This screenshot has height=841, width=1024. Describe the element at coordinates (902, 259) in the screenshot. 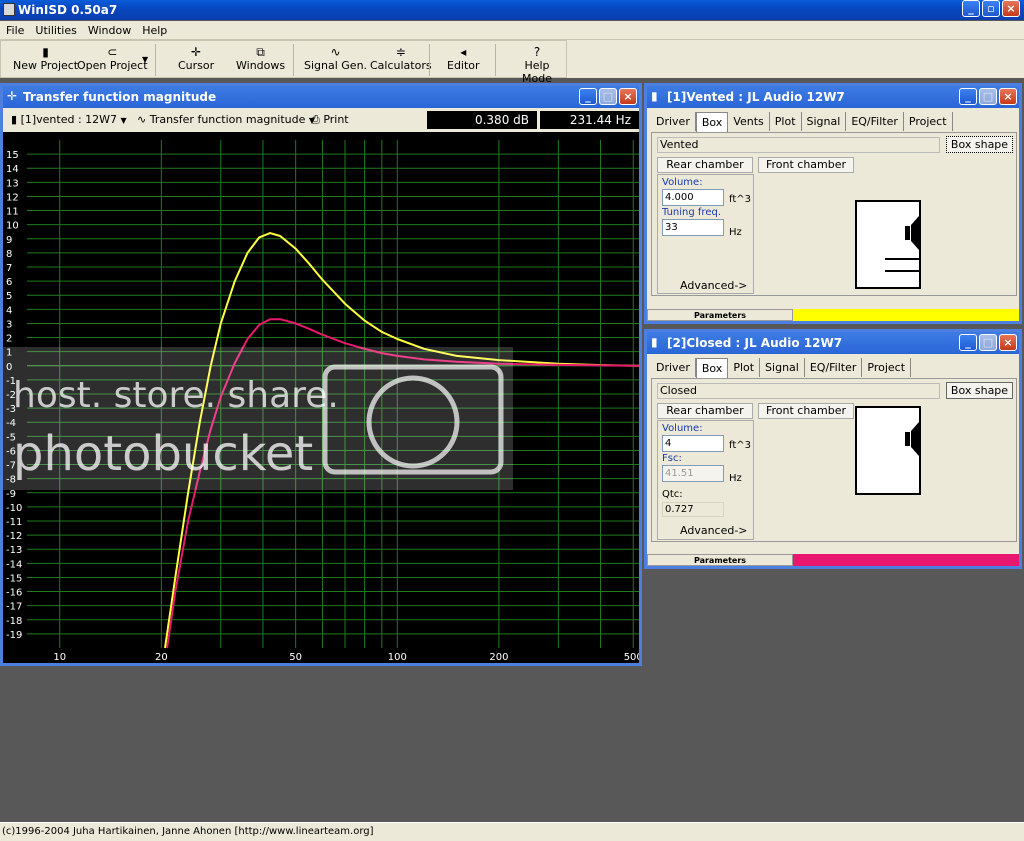

I see `vent-port-top` at that location.